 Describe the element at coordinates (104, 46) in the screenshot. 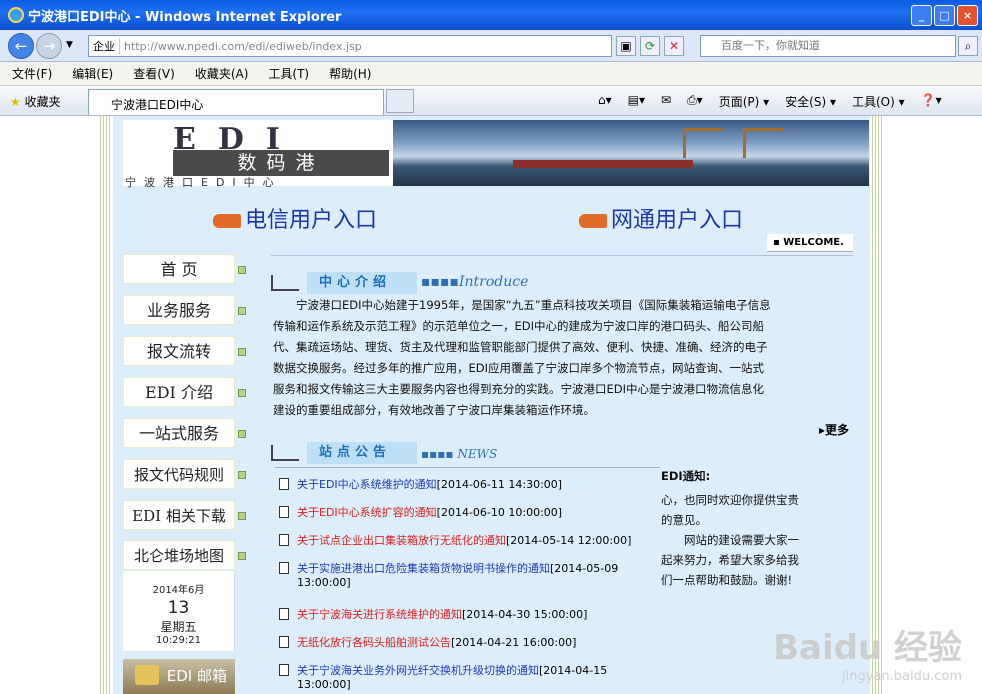

I see `zone-label: 企业` at that location.